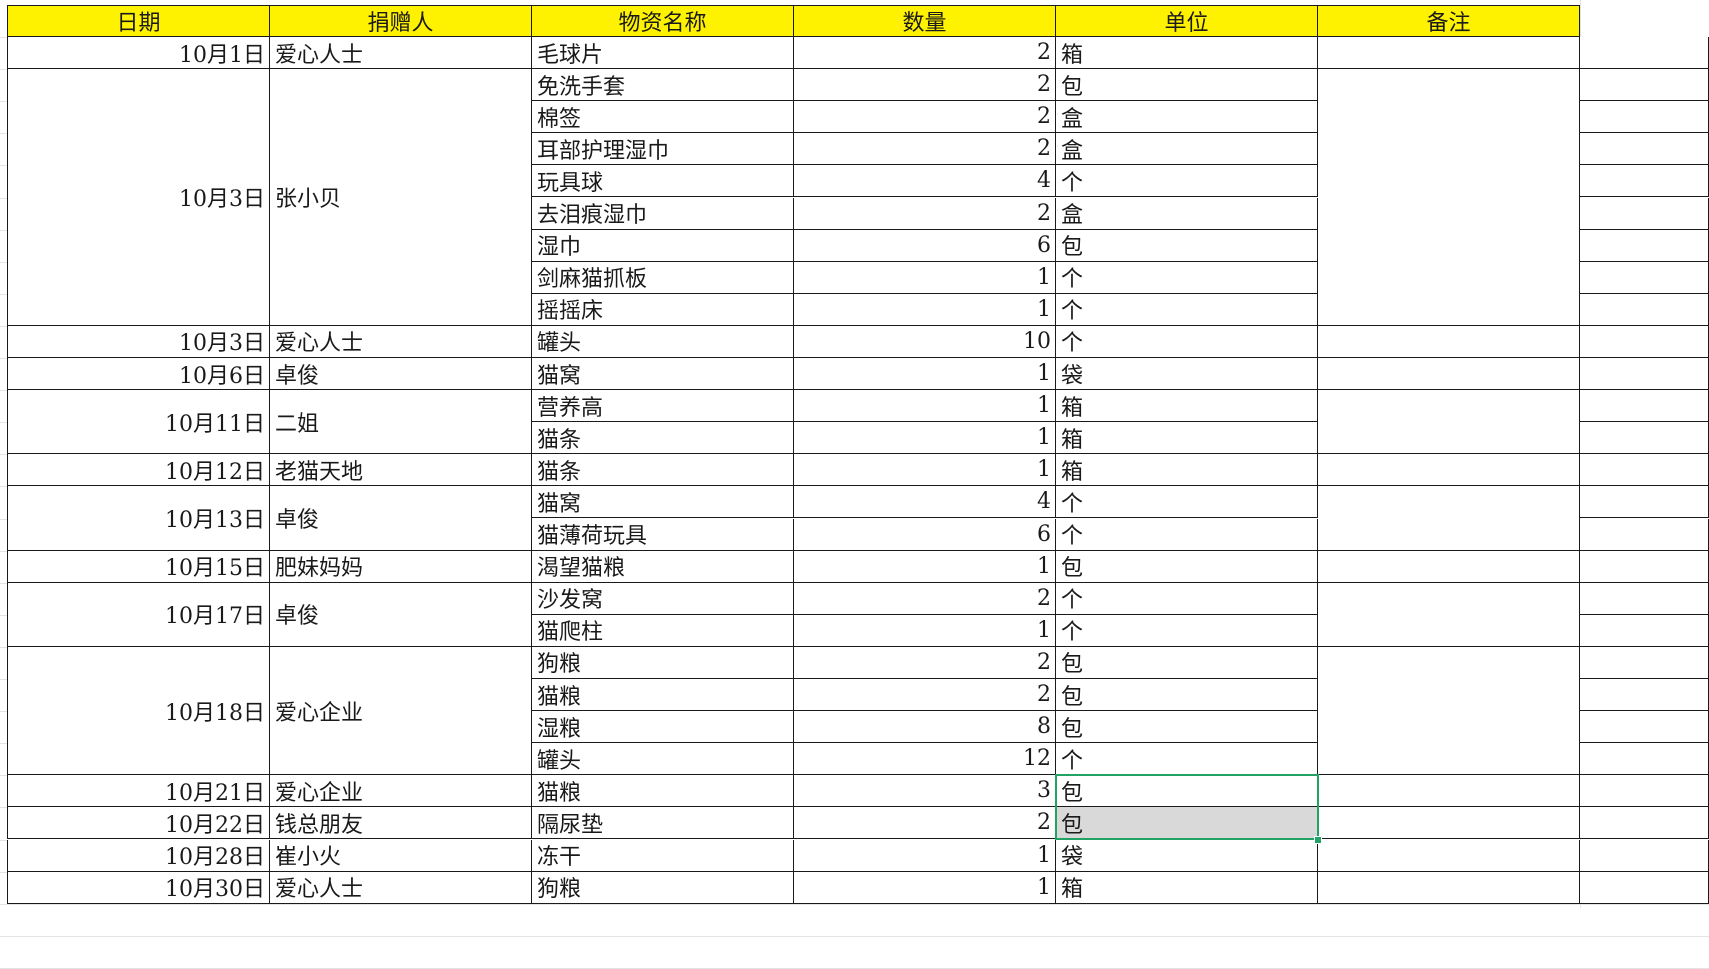 Image resolution: width=1709 pixels, height=969 pixels. Describe the element at coordinates (663, 534) in the screenshot. I see `item-name-cell: 猫薄荷玩具` at that location.